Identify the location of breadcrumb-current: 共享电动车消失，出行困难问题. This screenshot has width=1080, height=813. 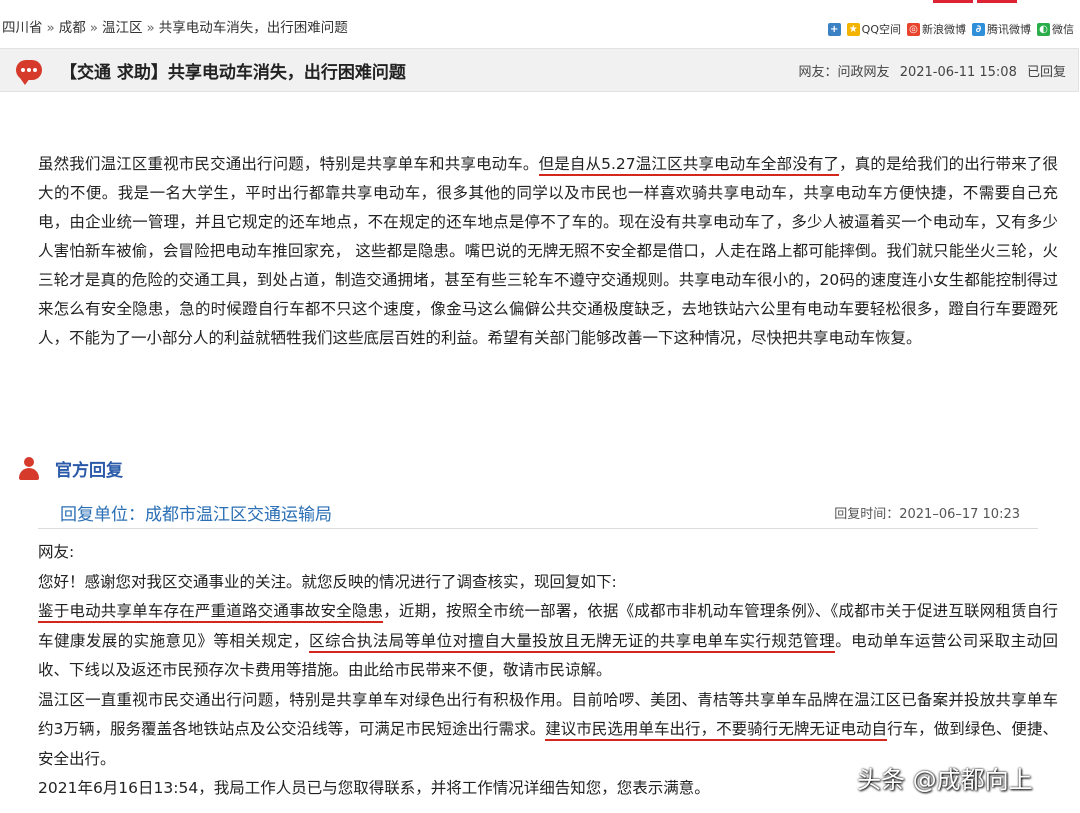
(253, 28).